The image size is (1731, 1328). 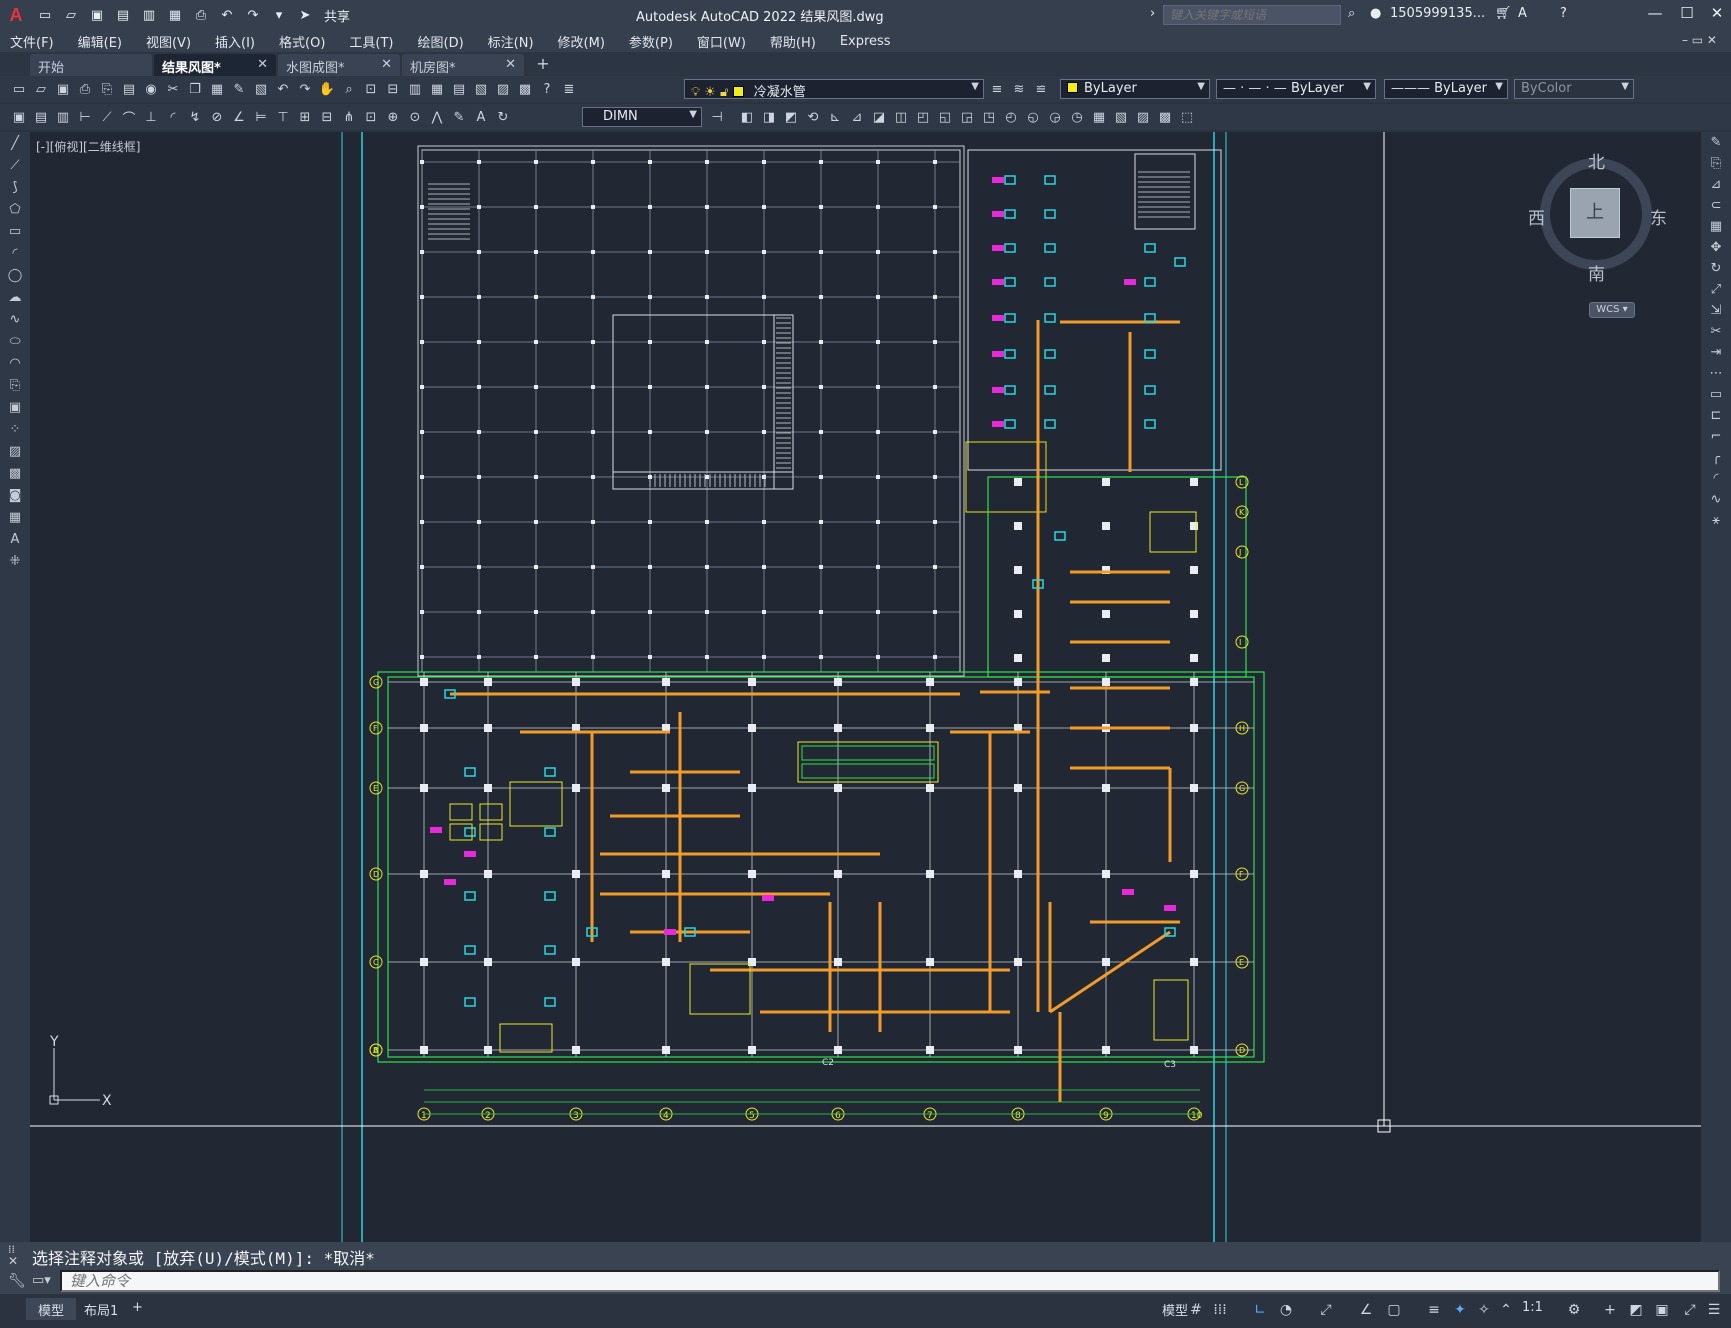 I want to click on save-web-icon: ▦, so click(x=175, y=15).